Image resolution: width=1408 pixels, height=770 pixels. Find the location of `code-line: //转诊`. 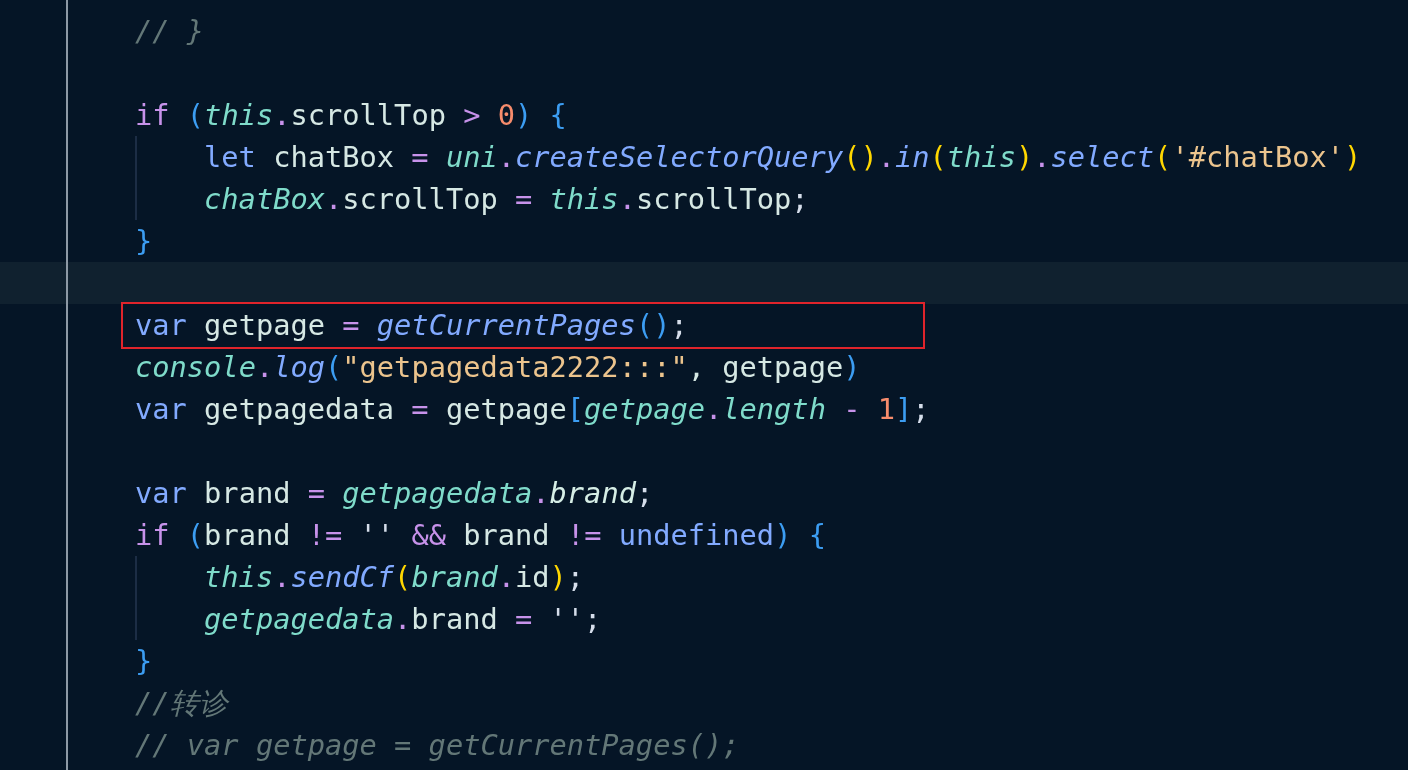

code-line: //转诊 is located at coordinates (181, 703).